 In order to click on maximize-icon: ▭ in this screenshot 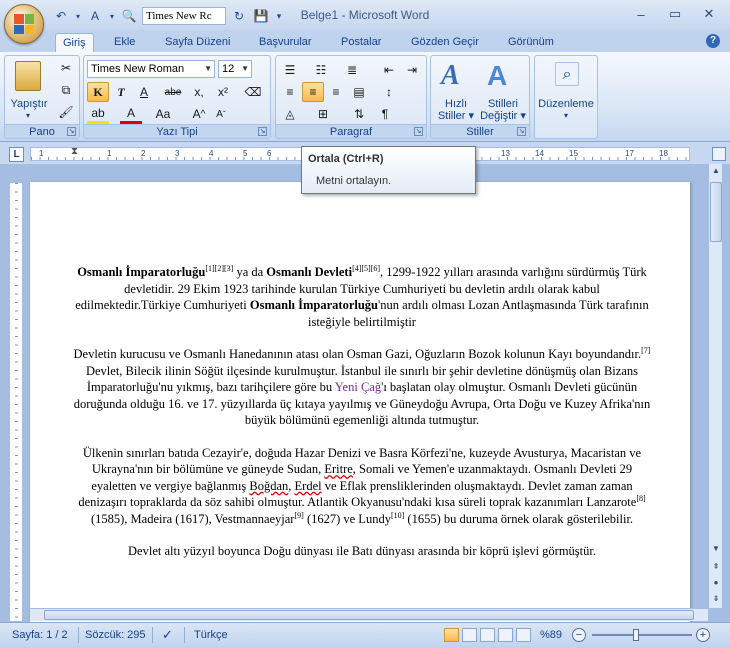, I will do `click(675, 14)`.